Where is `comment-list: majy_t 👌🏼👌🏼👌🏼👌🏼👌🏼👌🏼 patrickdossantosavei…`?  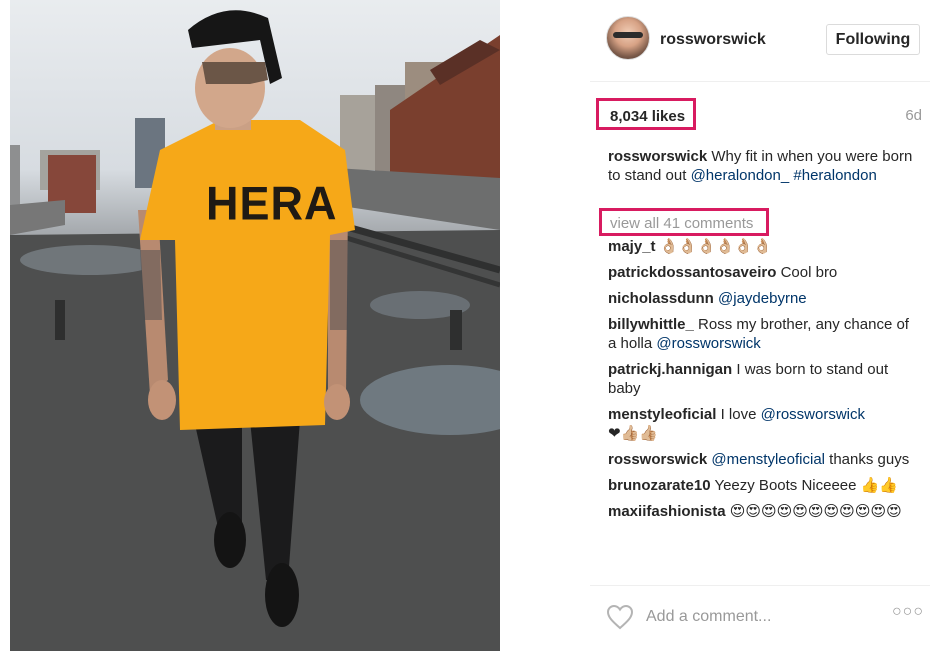 comment-list: majy_t 👌🏼👌🏼👌🏼👌🏼👌🏼👌🏼 patrickdossantosavei… is located at coordinates (763, 382).